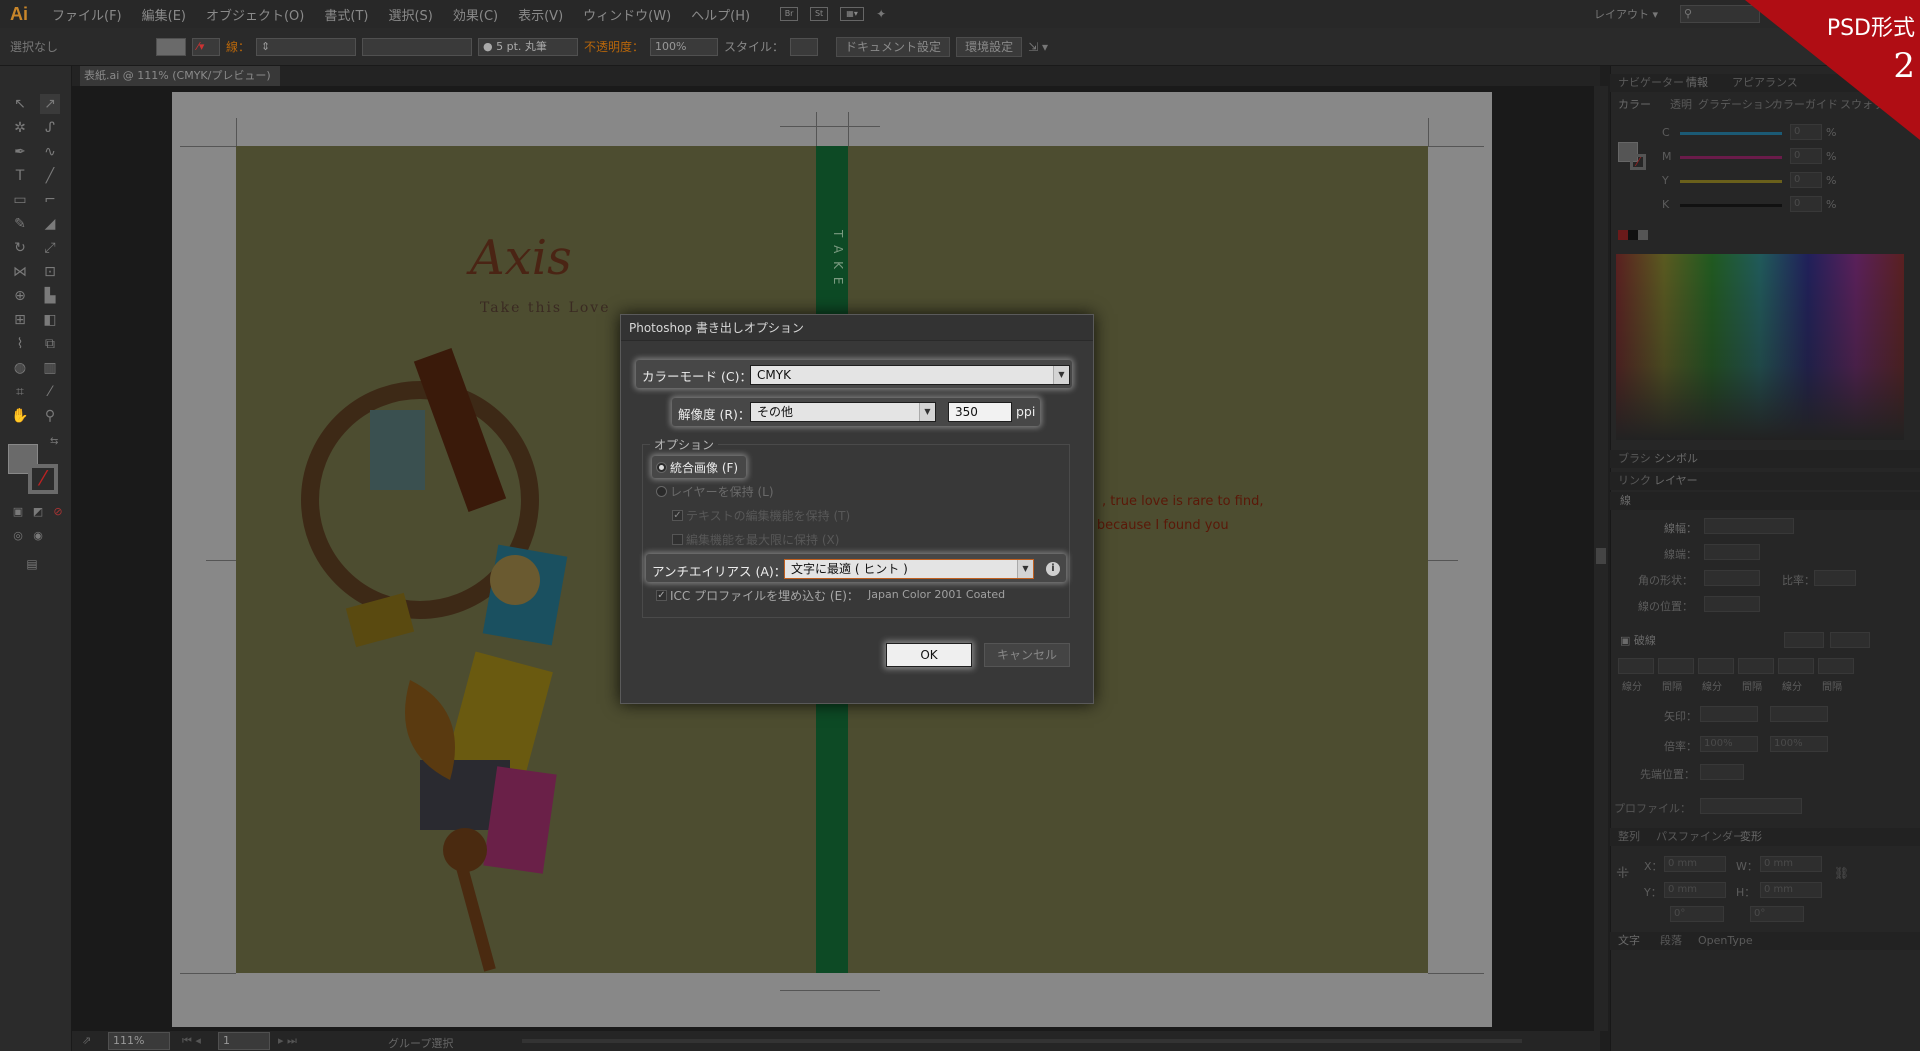 The height and width of the screenshot is (1051, 1920). Describe the element at coordinates (38, 536) in the screenshot. I see `draw-behind-icon: ◉` at that location.